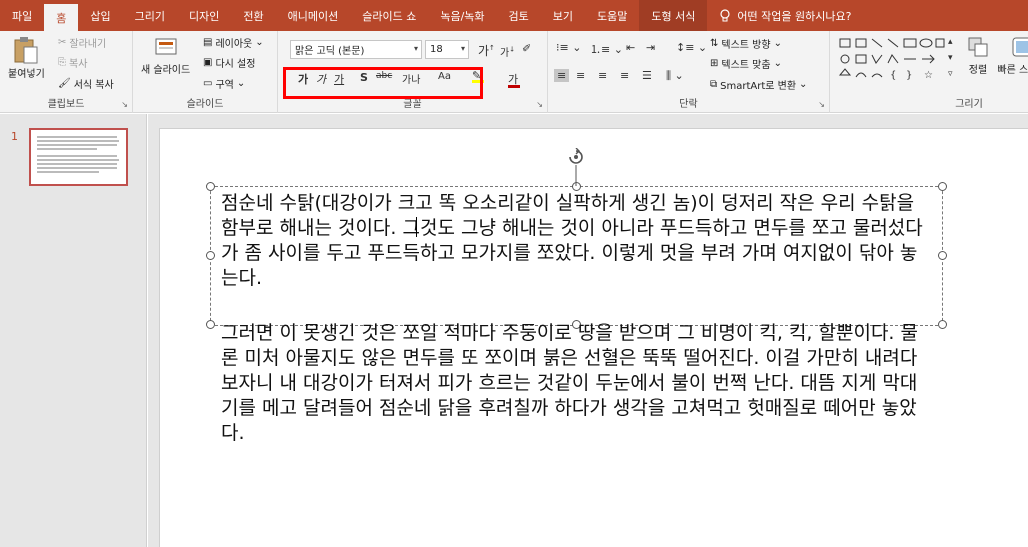  Describe the element at coordinates (486, 50) in the screenshot. I see `grow-font-icon: 가↑` at that location.